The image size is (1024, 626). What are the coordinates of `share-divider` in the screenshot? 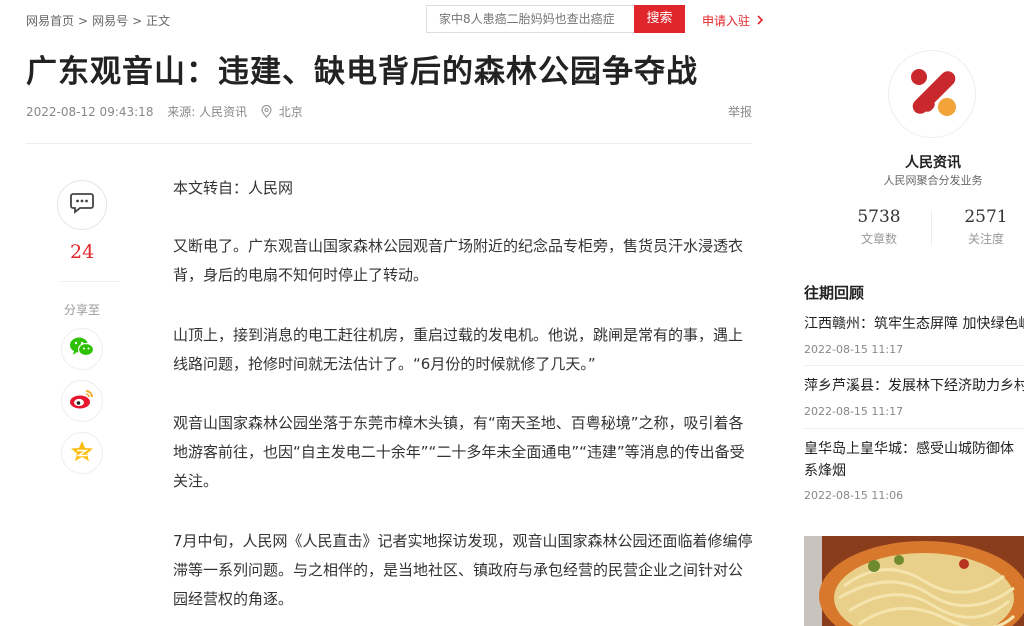 It's located at (90, 281).